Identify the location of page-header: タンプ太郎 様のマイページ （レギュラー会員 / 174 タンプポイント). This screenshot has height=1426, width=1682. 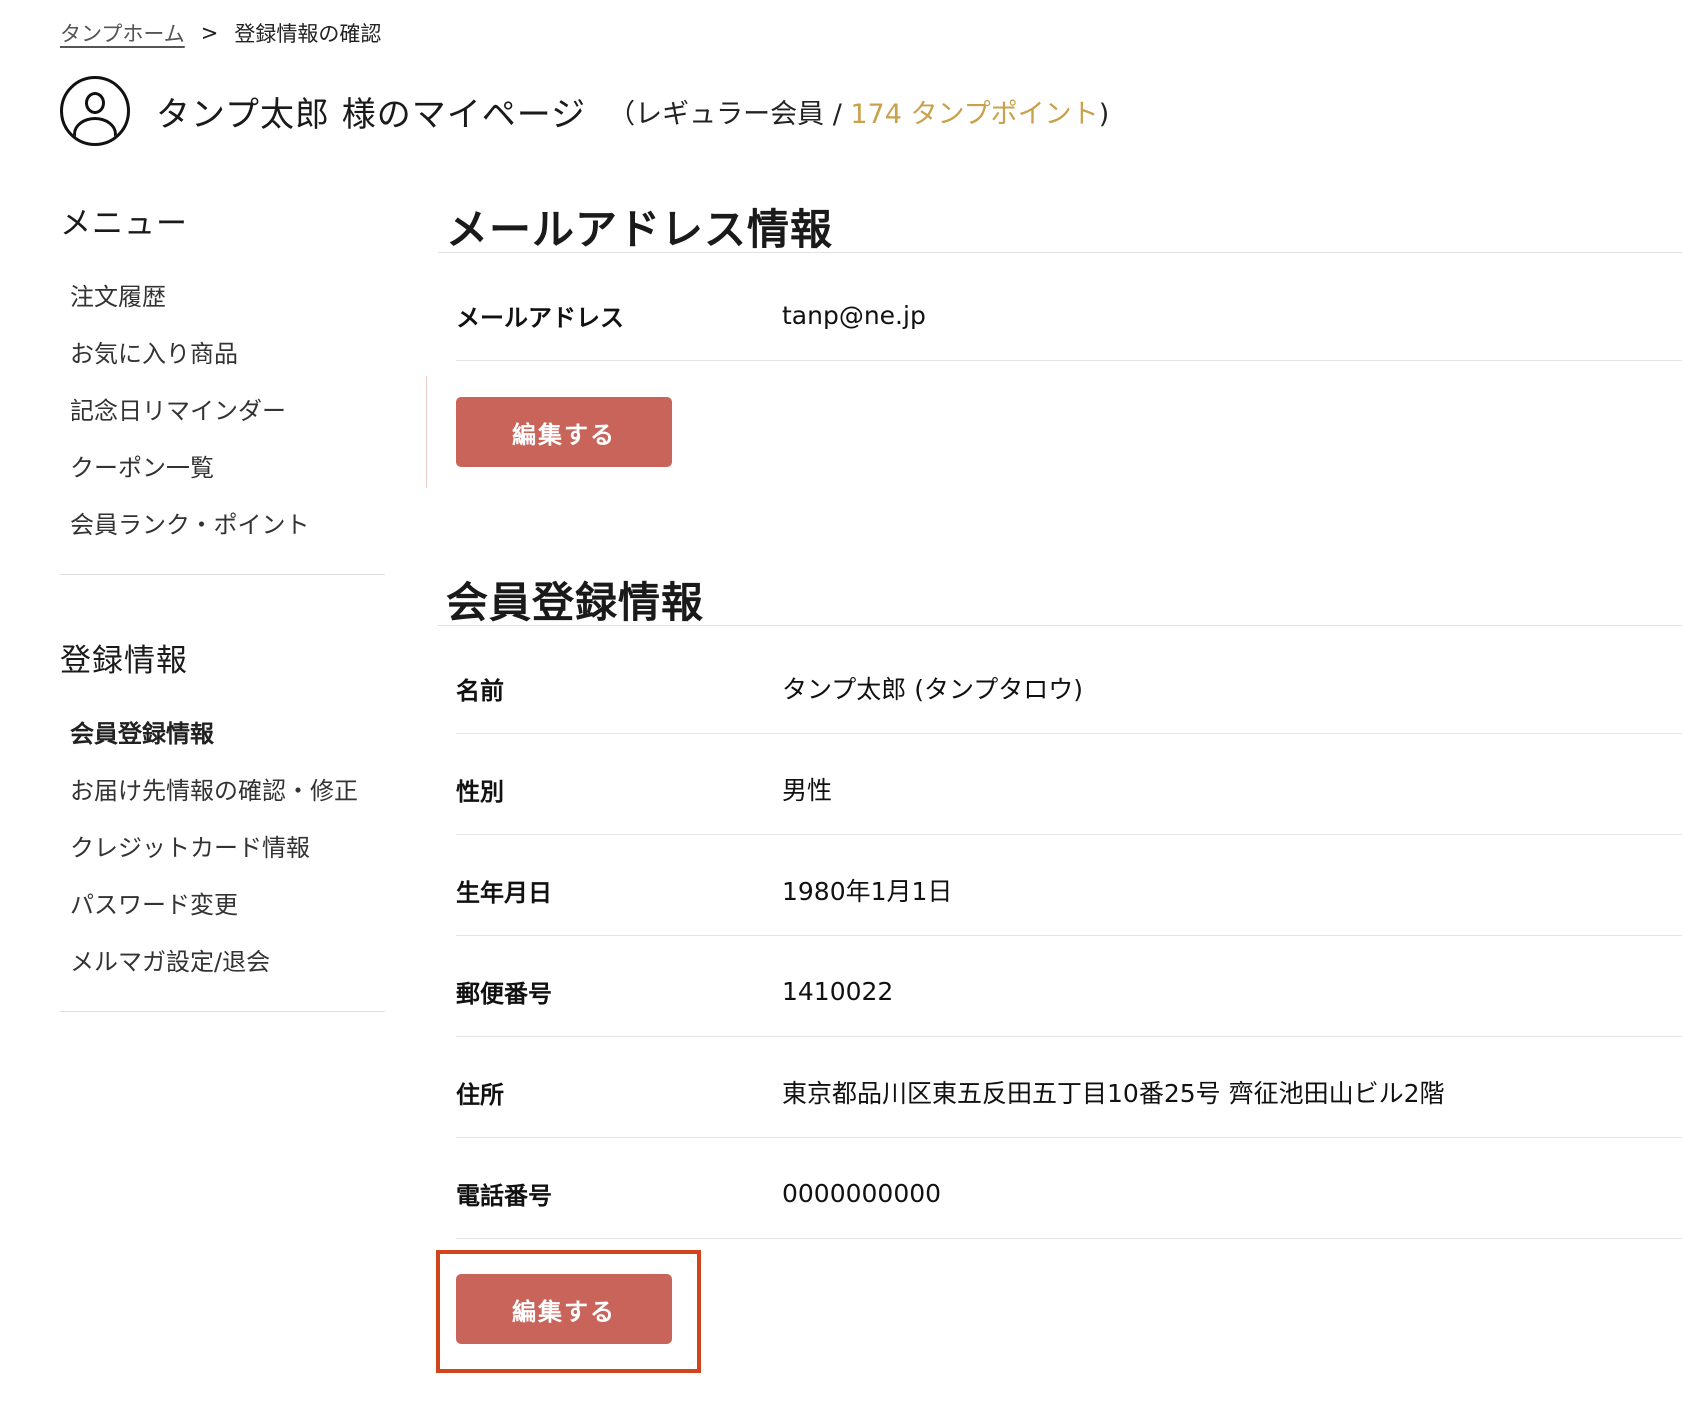
(584, 111).